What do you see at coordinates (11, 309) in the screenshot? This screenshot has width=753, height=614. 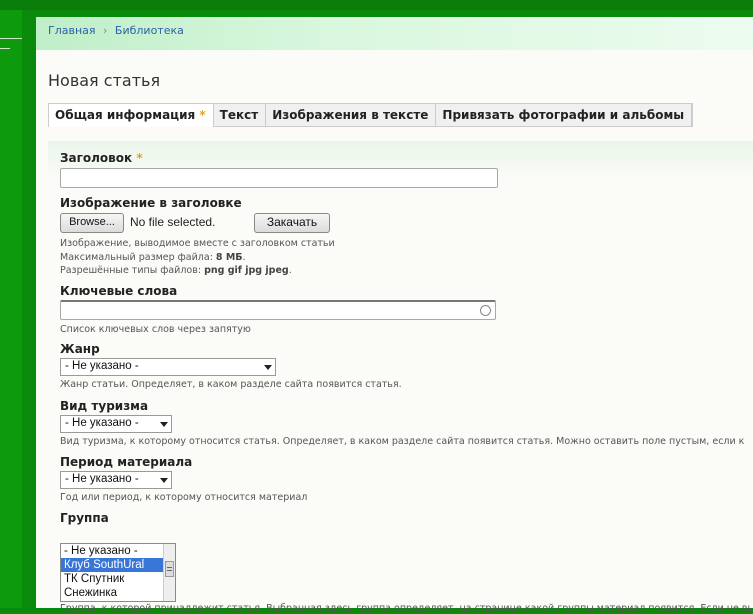 I see `left-frame-band` at bounding box center [11, 309].